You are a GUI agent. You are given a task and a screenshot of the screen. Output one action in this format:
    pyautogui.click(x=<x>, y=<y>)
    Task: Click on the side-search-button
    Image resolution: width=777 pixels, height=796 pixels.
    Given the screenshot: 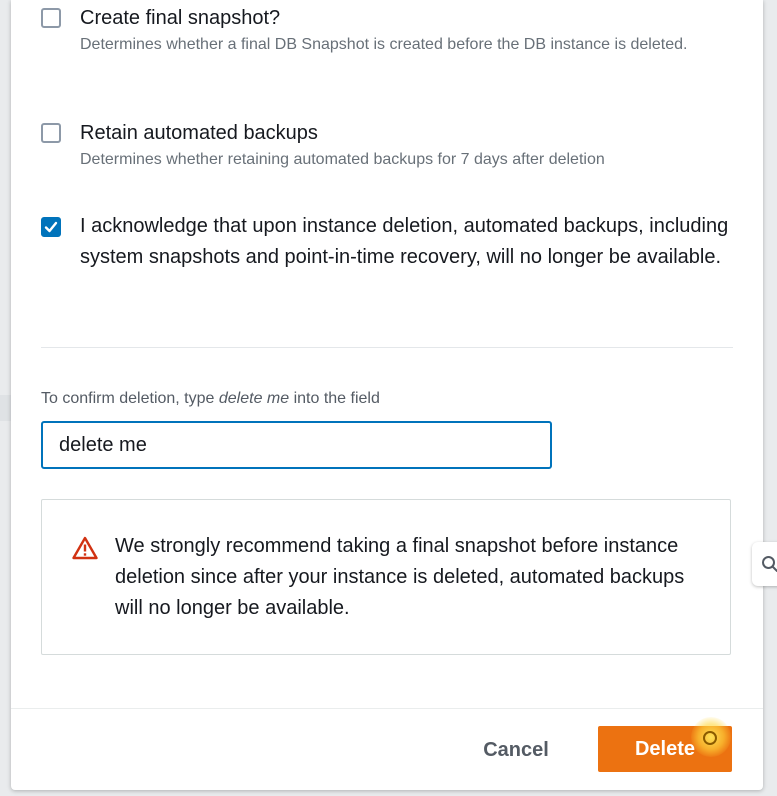 What is the action you would take?
    pyautogui.click(x=764, y=564)
    